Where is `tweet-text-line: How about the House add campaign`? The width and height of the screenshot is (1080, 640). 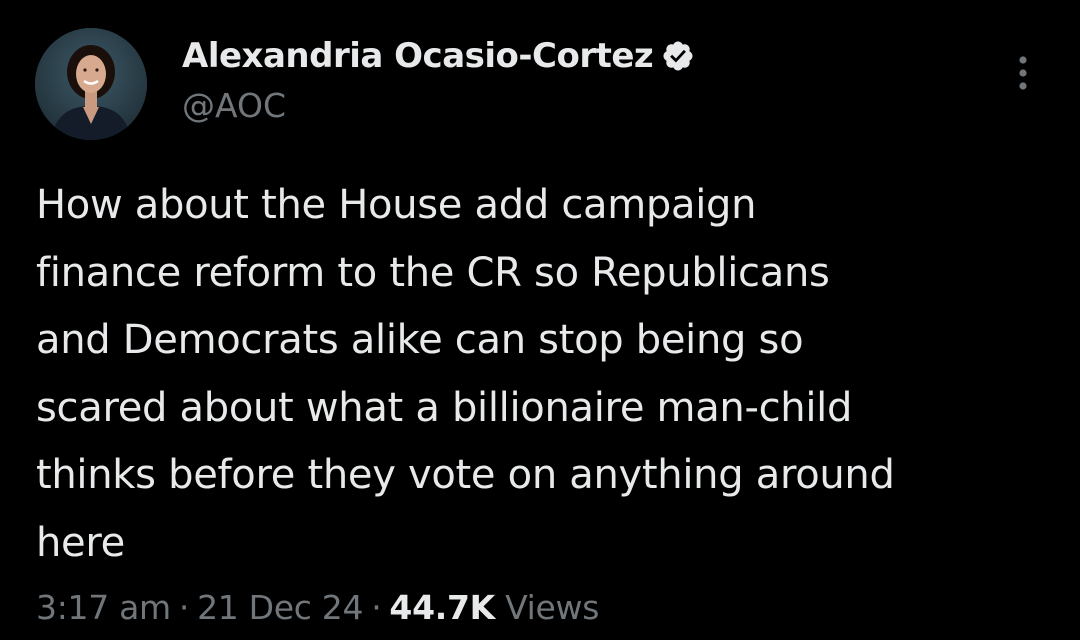 tweet-text-line: How about the House add campaign is located at coordinates (396, 205).